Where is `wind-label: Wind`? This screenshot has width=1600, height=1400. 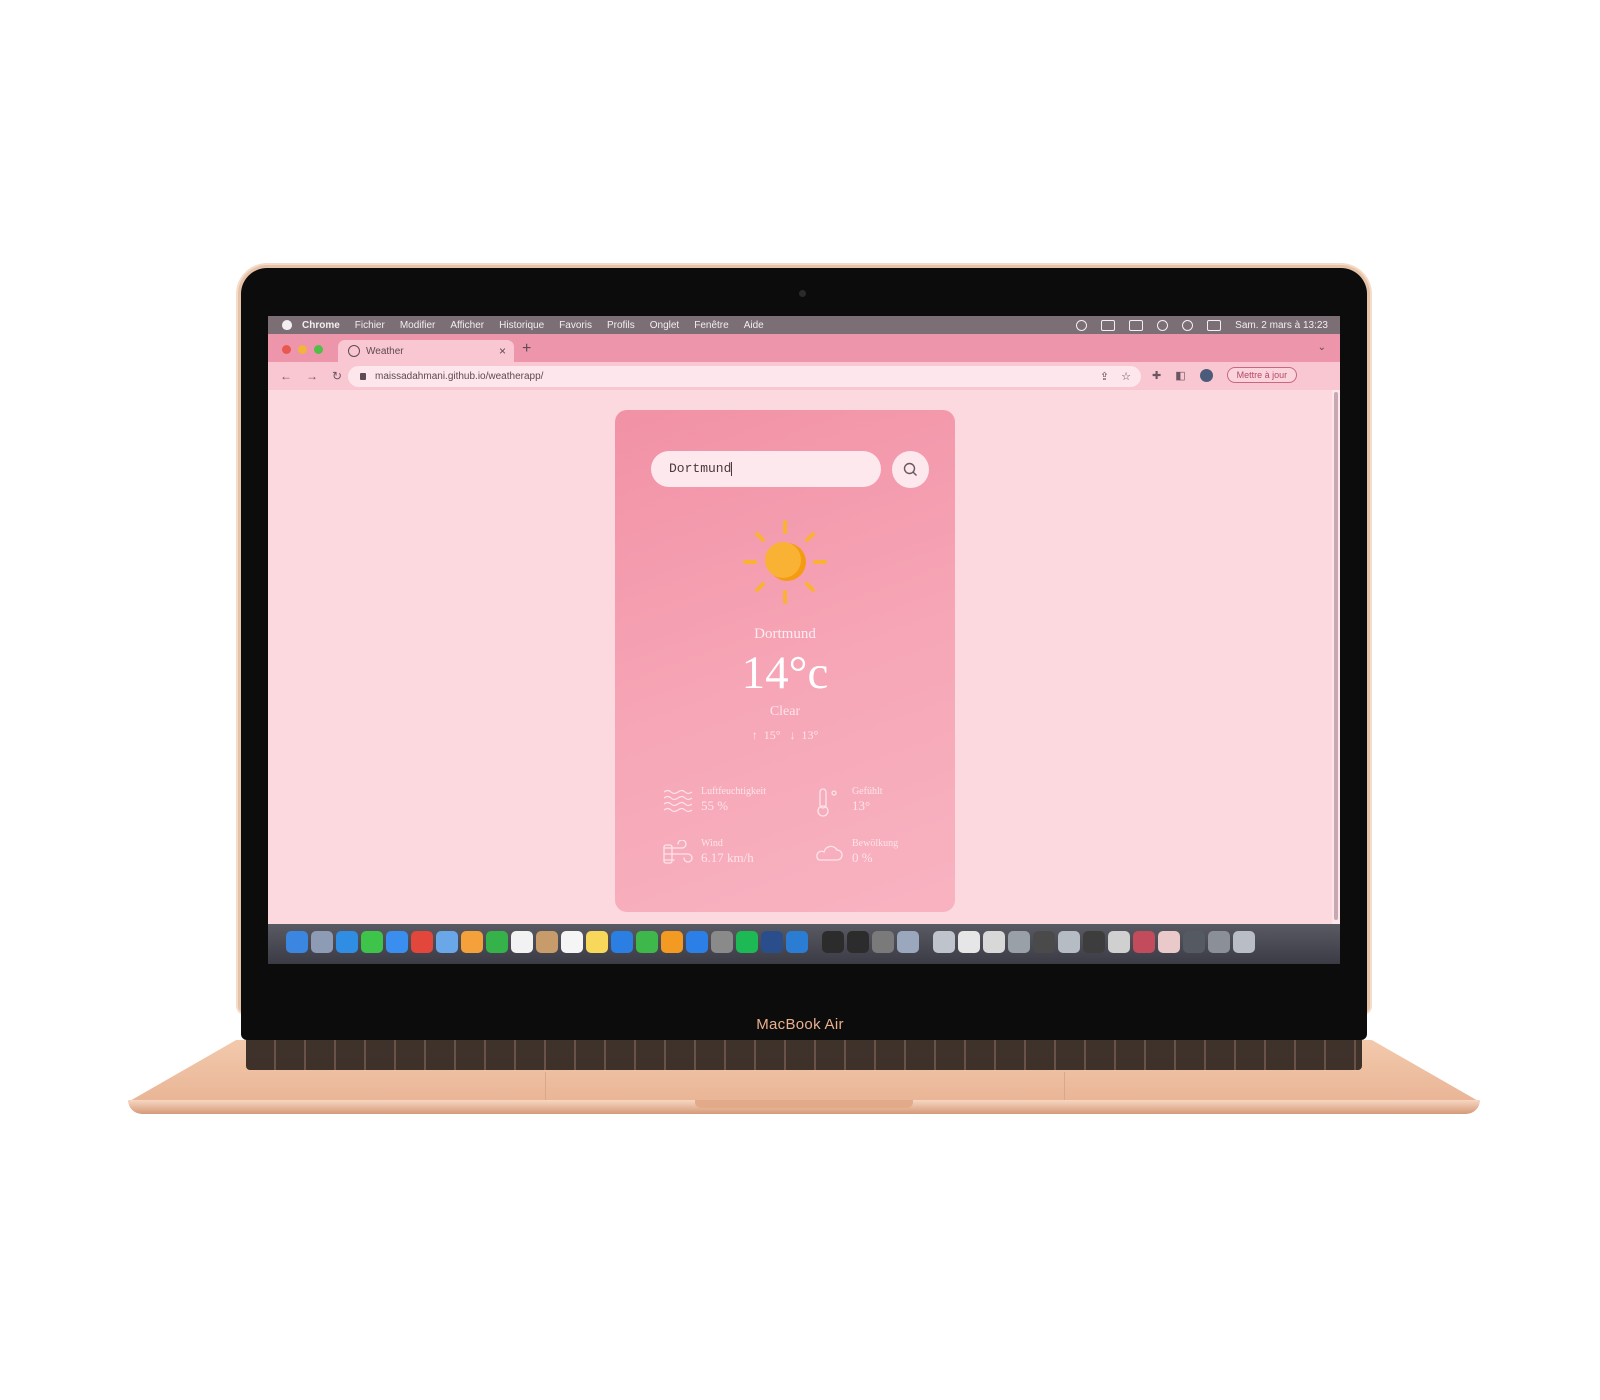
wind-label: Wind is located at coordinates (712, 843).